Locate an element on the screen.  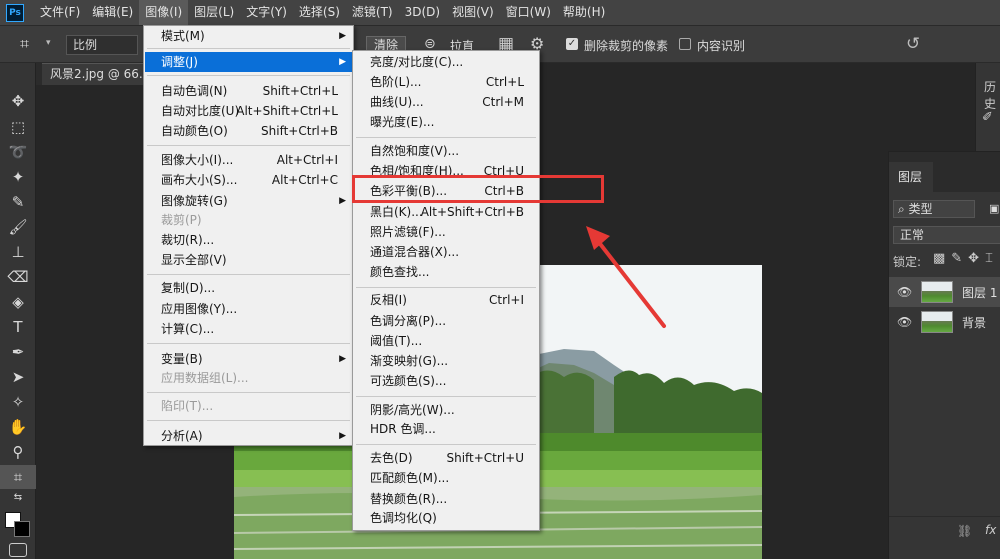
menu-item-adjustments: 调整(J) ▶ is located at coordinates (248, 62).